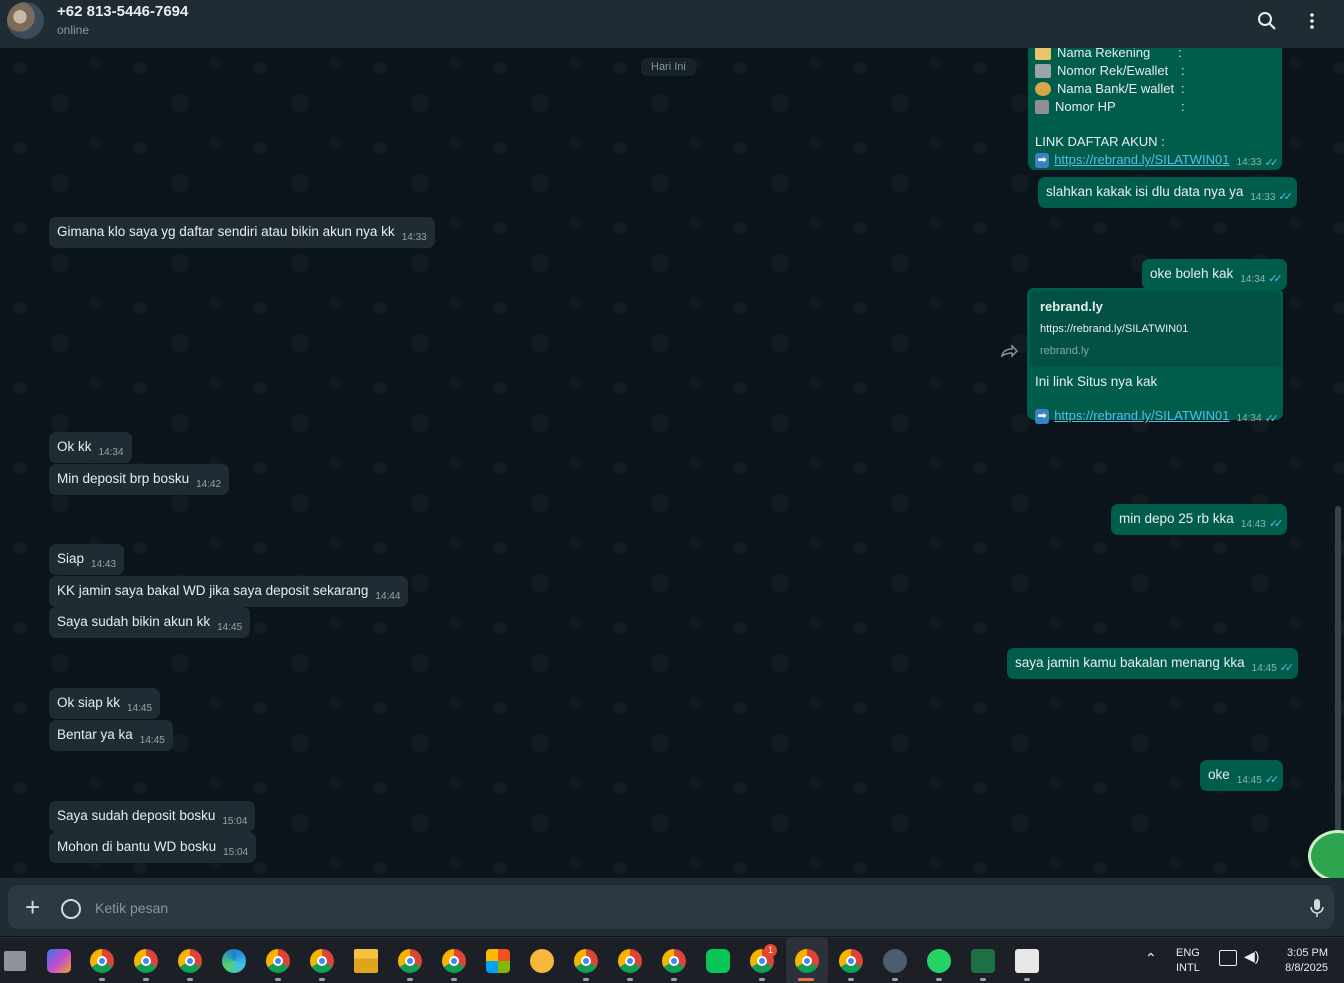 Image resolution: width=1344 pixels, height=983 pixels. I want to click on store-icon, so click(498, 961).